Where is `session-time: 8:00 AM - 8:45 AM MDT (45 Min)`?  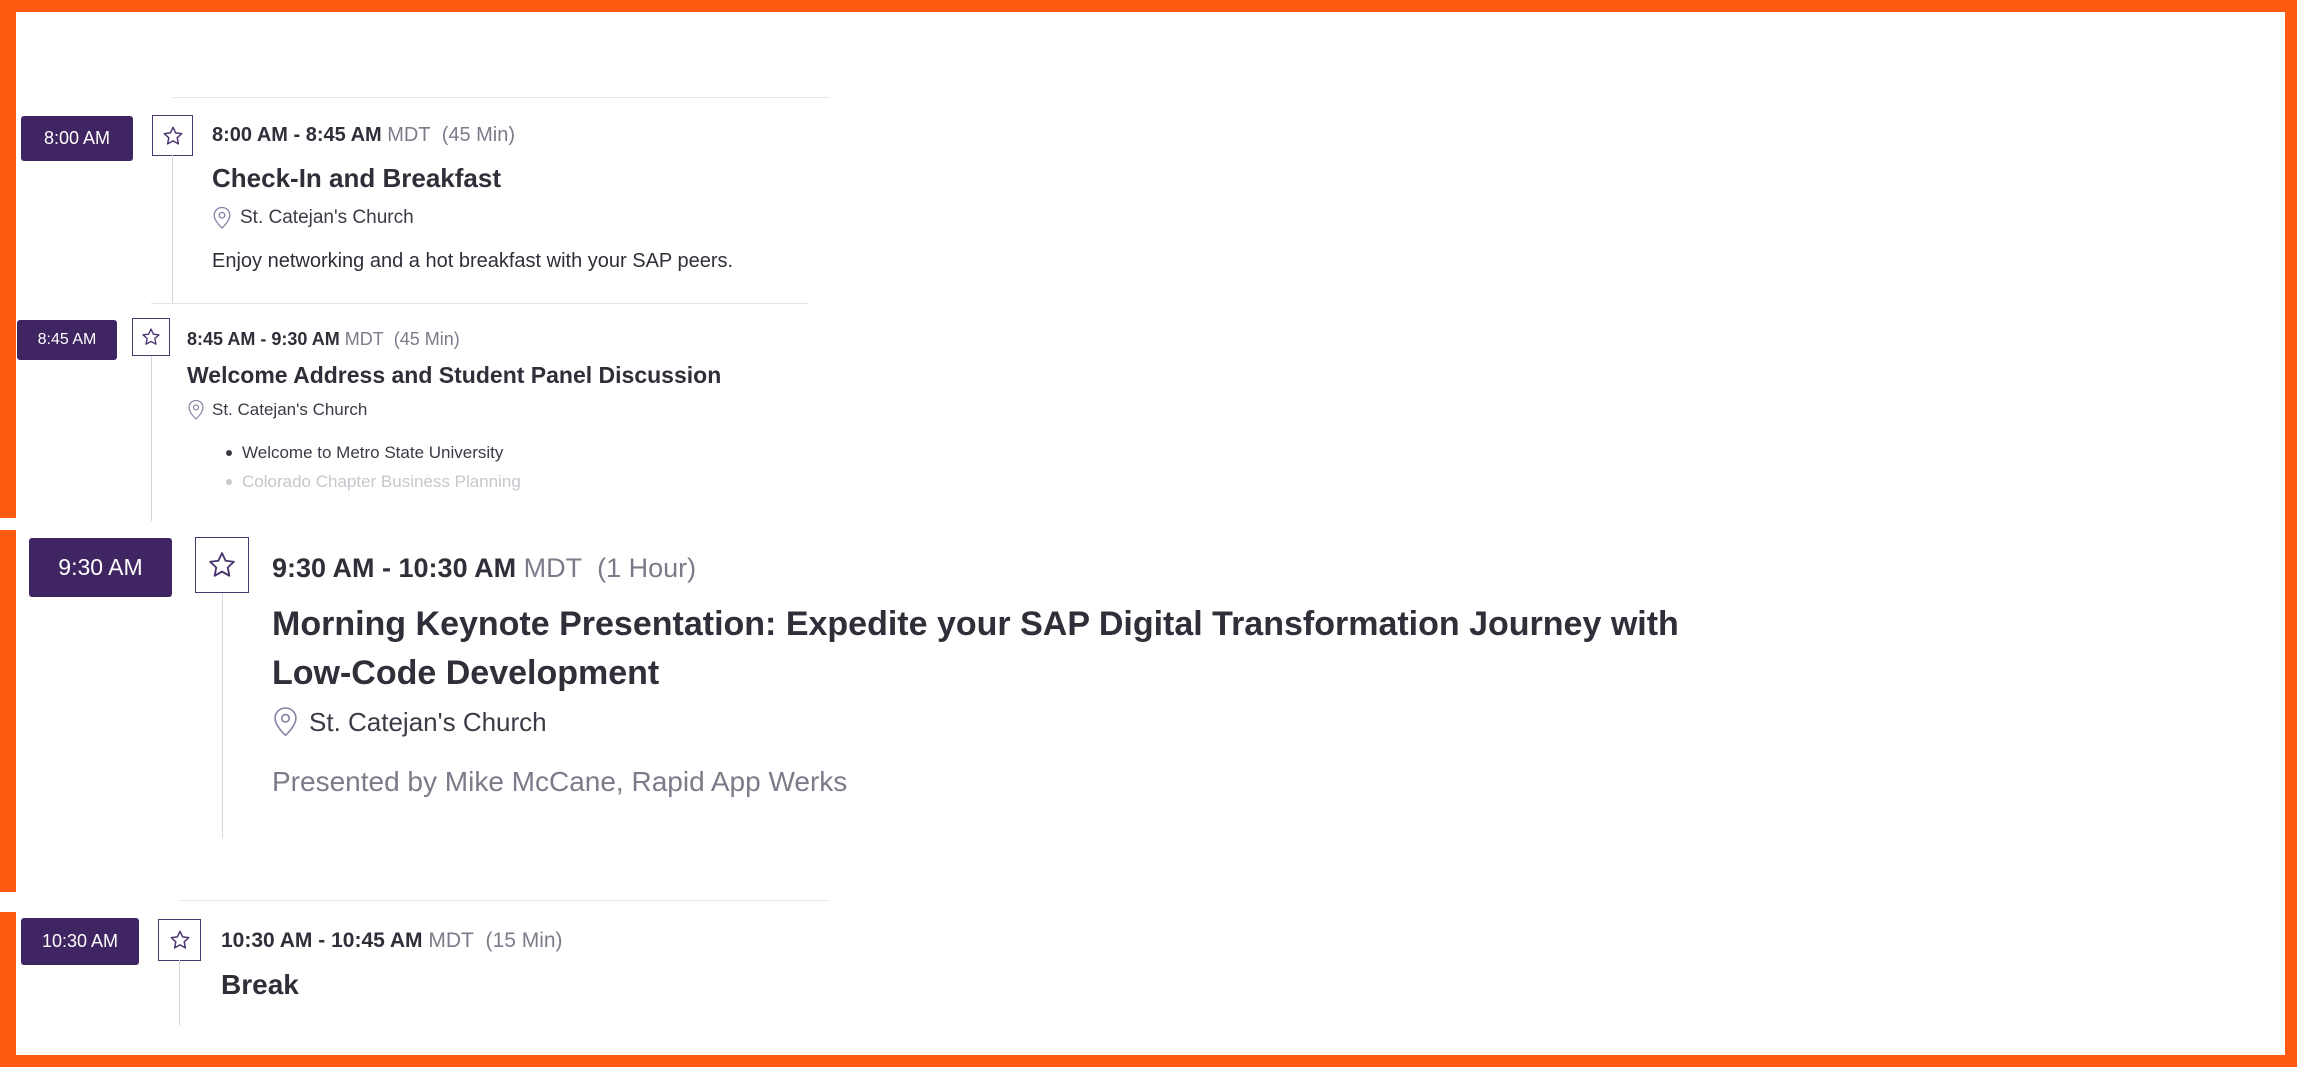
session-time: 8:00 AM - 8:45 AM MDT (45 Min) is located at coordinates (522, 135).